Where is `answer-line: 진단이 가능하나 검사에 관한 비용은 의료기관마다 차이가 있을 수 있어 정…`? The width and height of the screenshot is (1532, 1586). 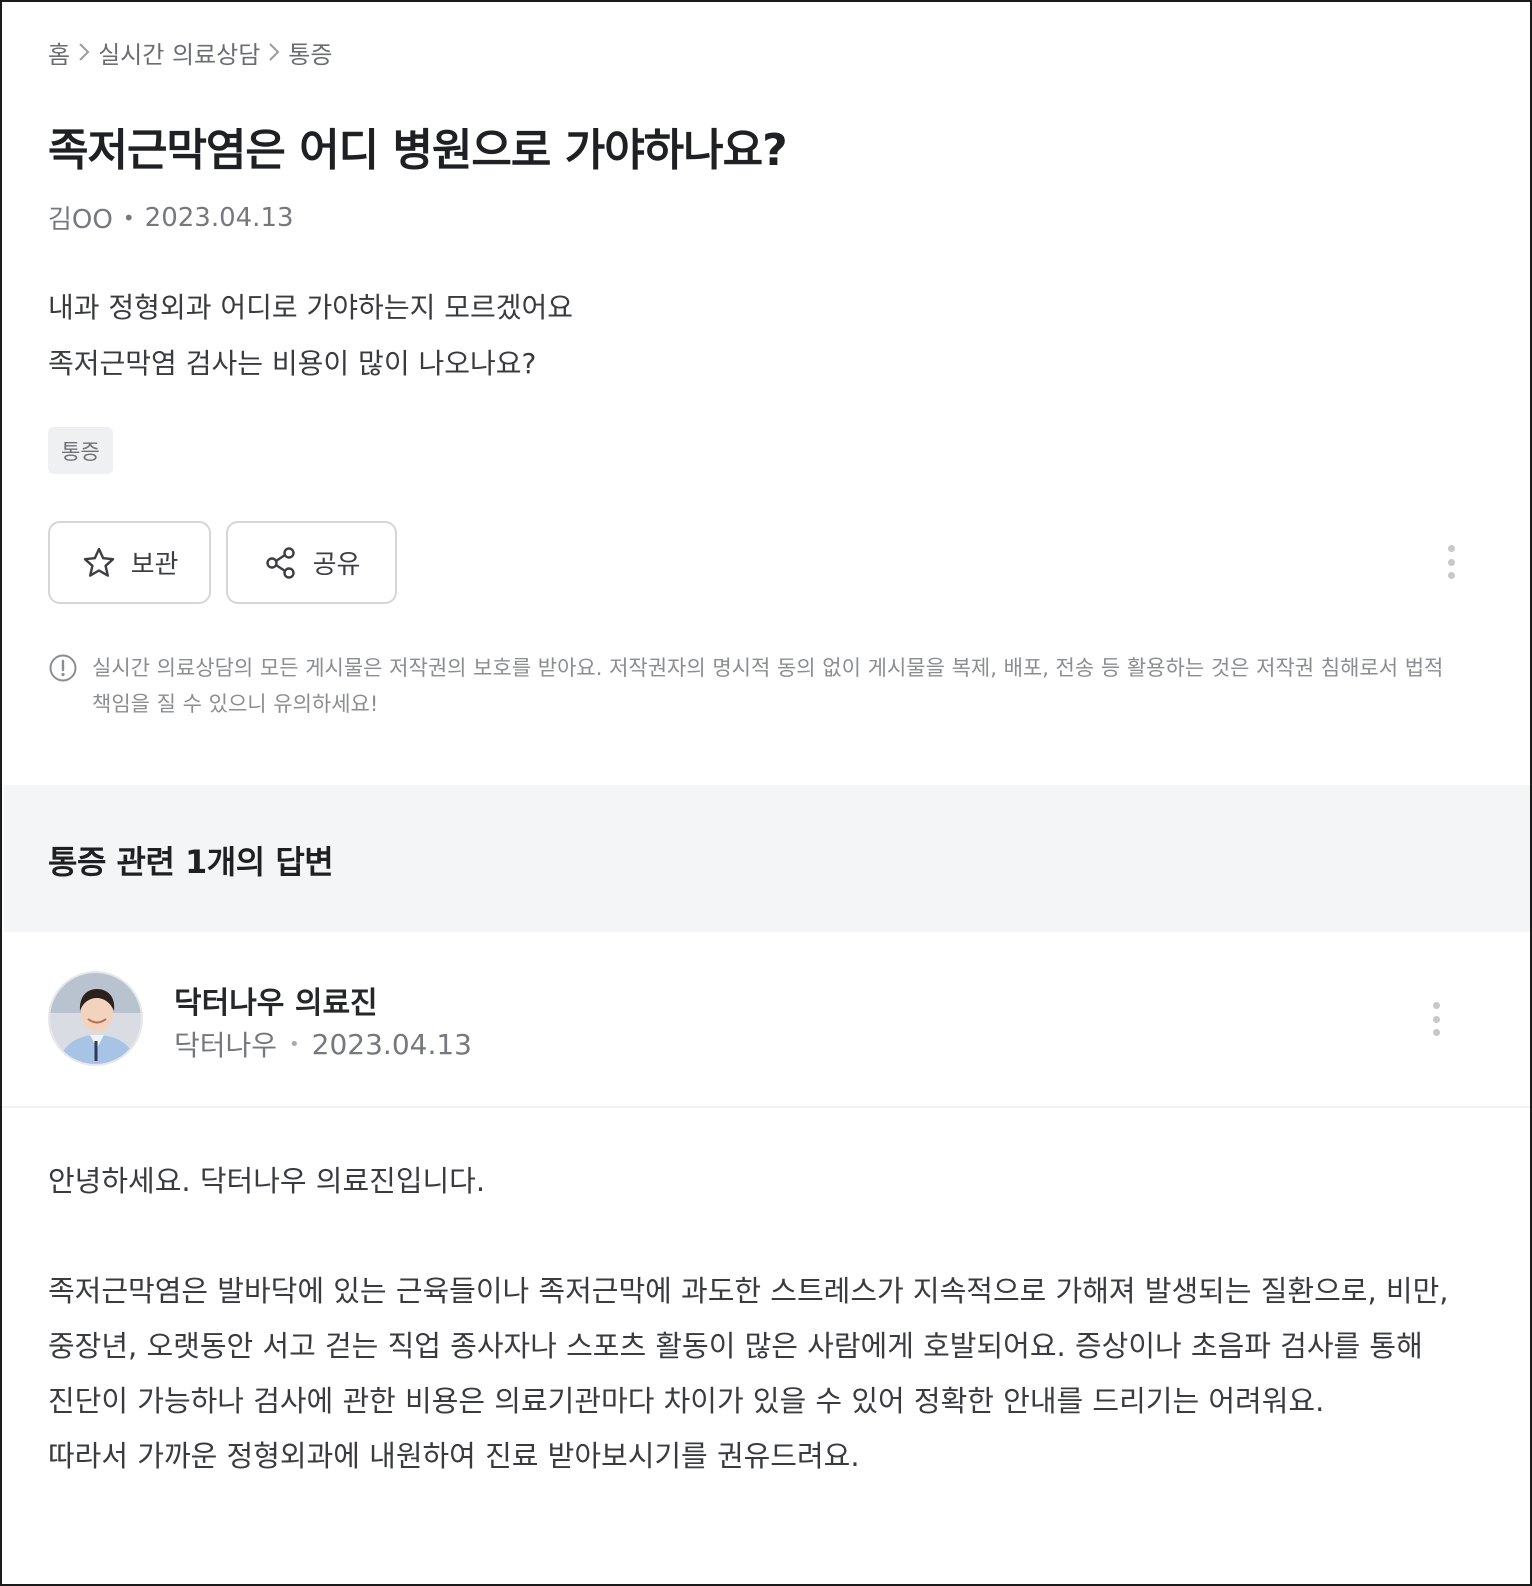
answer-line: 진단이 가능하나 검사에 관한 비용은 의료기관마다 차이가 있을 수 있어 정… is located at coordinates (686, 1401).